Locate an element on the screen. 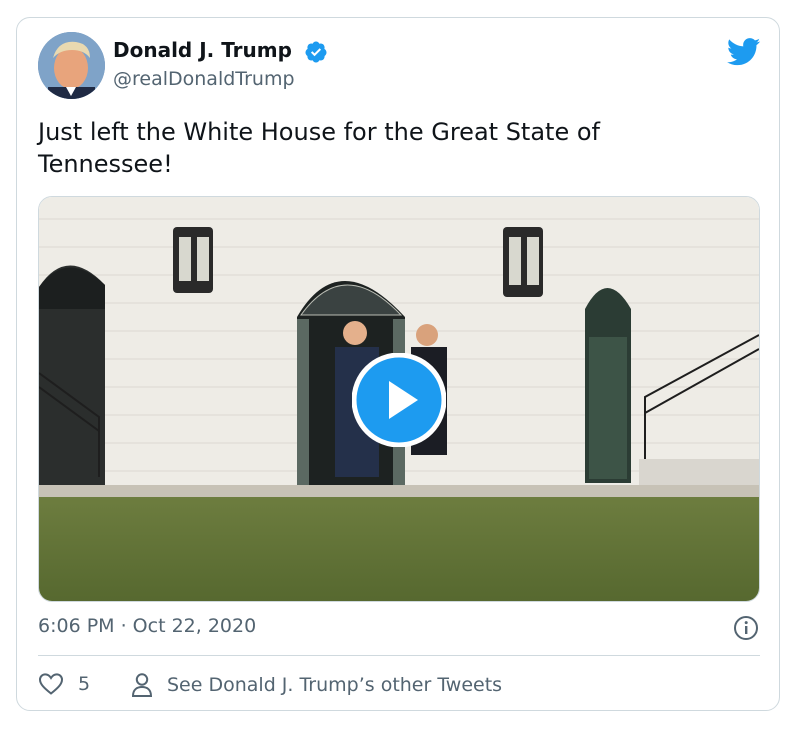 The width and height of the screenshot is (799, 732). avatar is located at coordinates (71, 65).